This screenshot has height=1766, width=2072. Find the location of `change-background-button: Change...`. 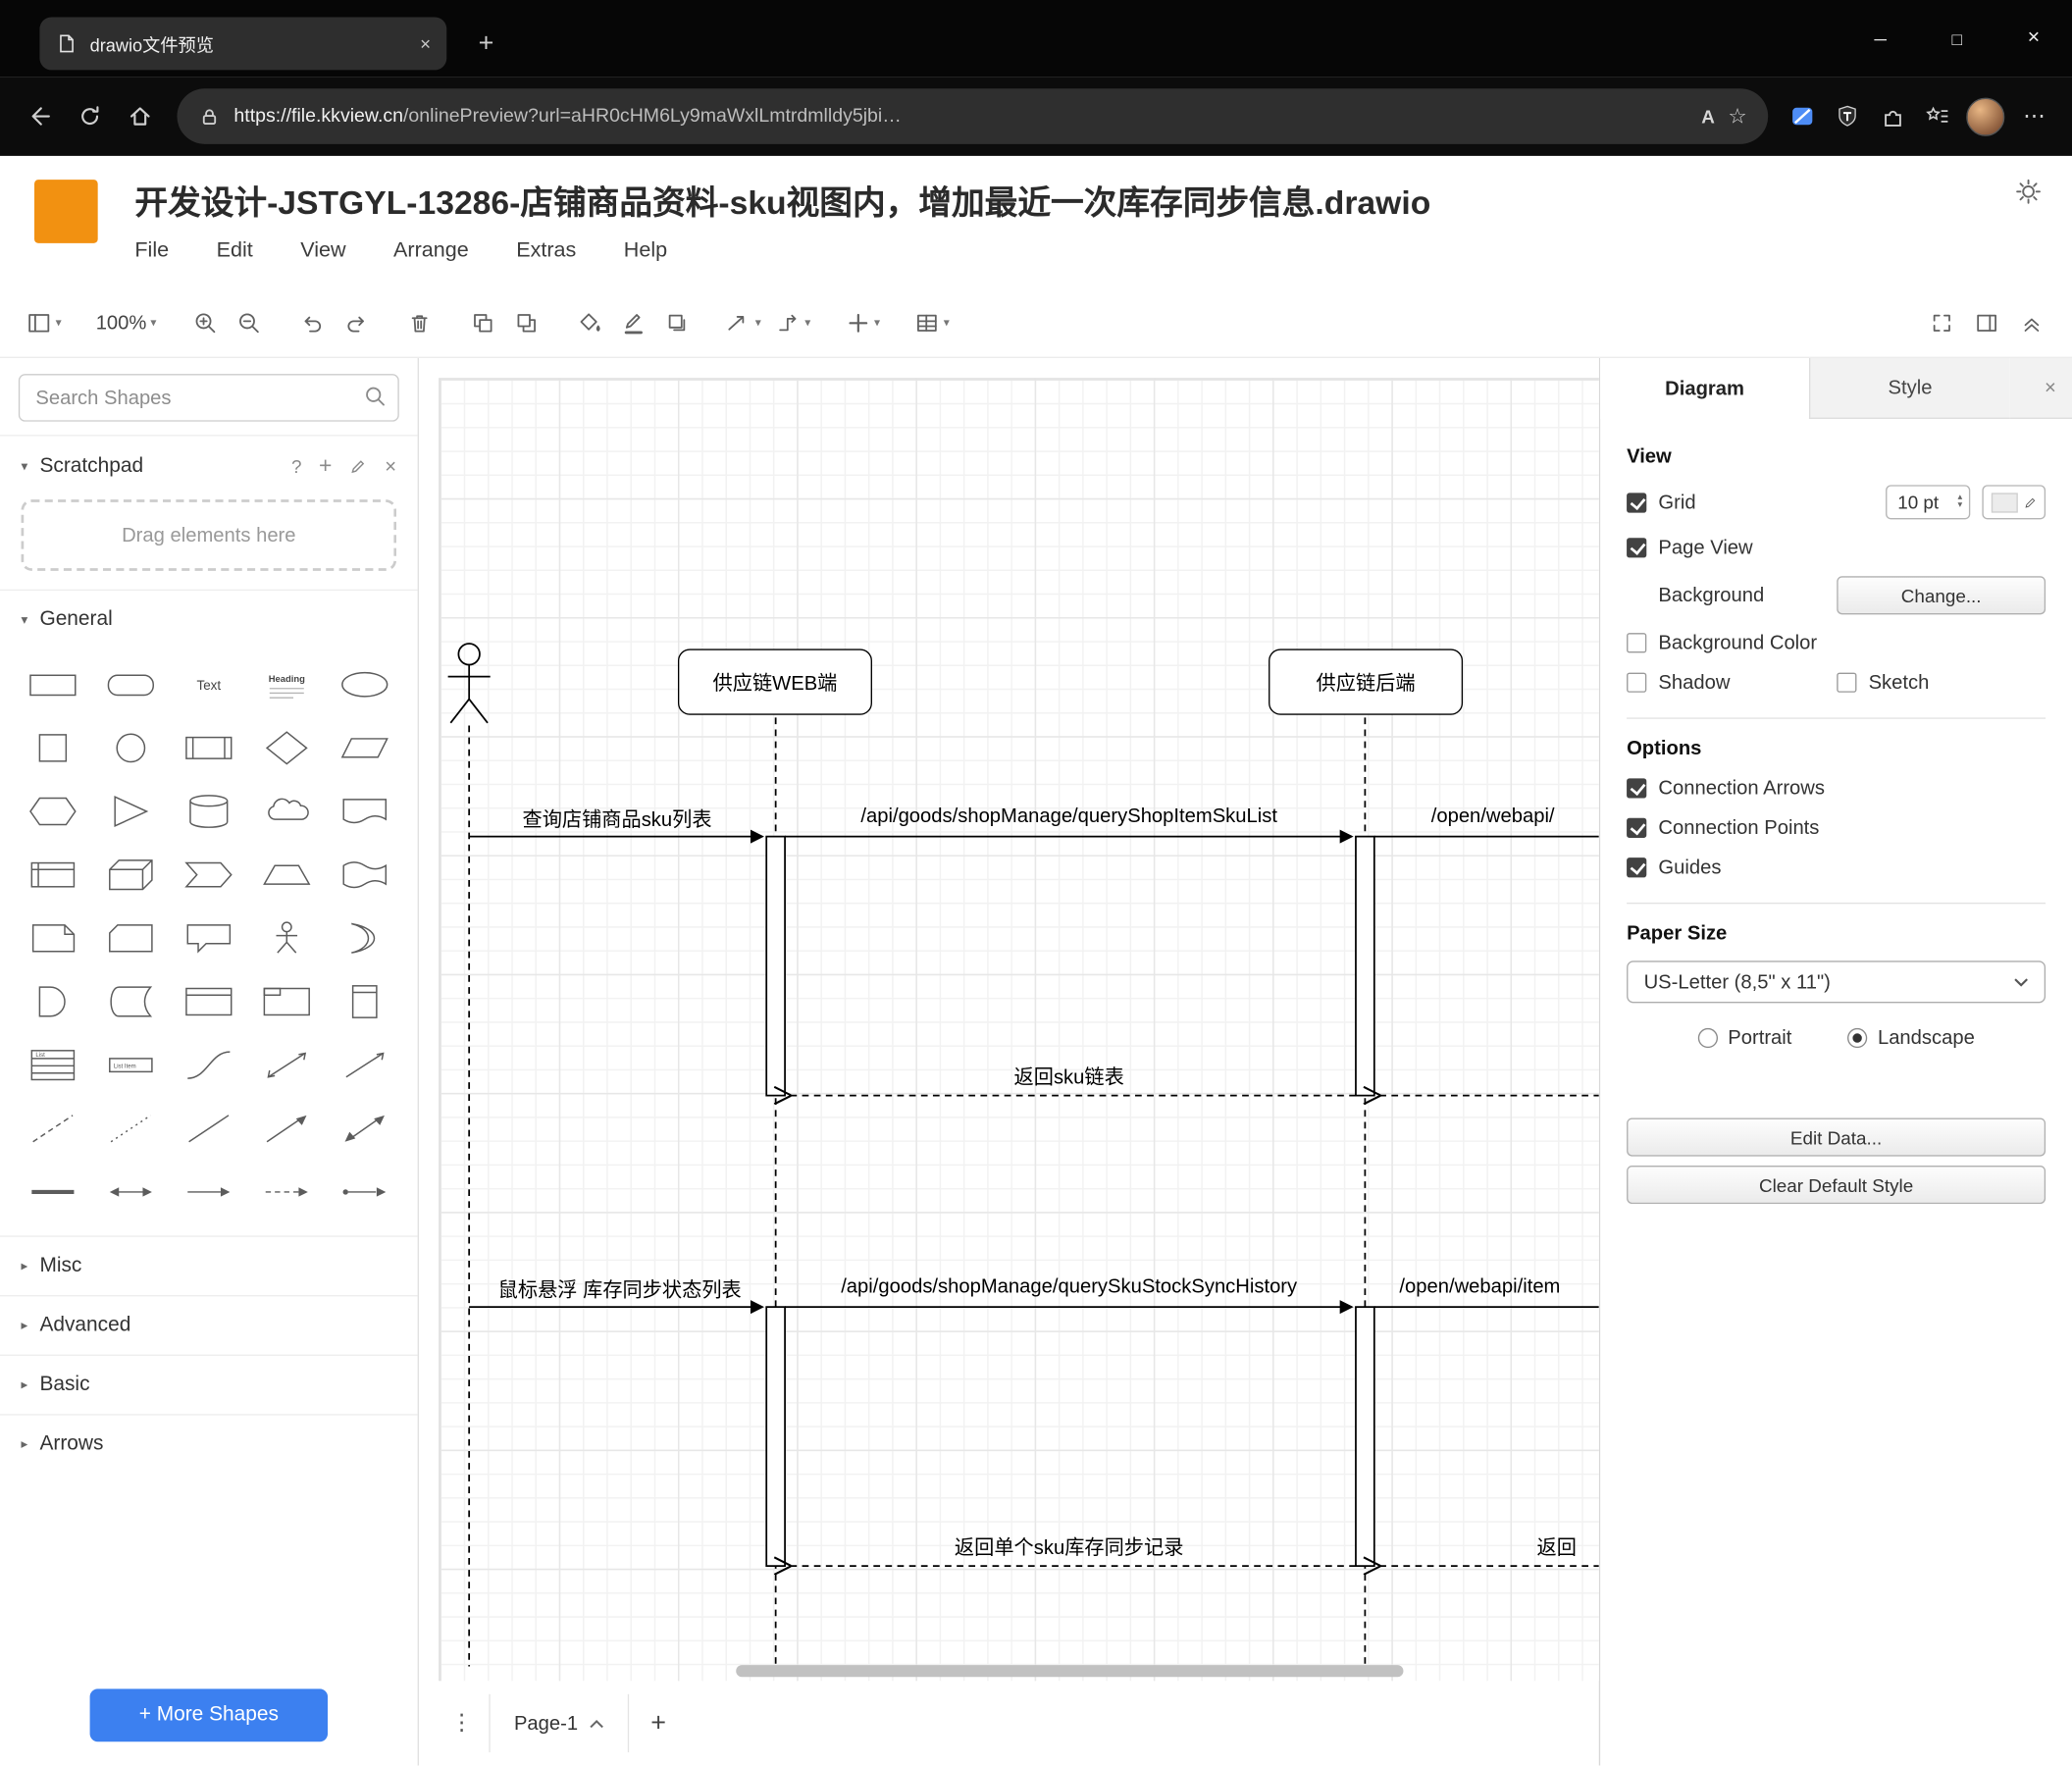

change-background-button: Change... is located at coordinates (1941, 595).